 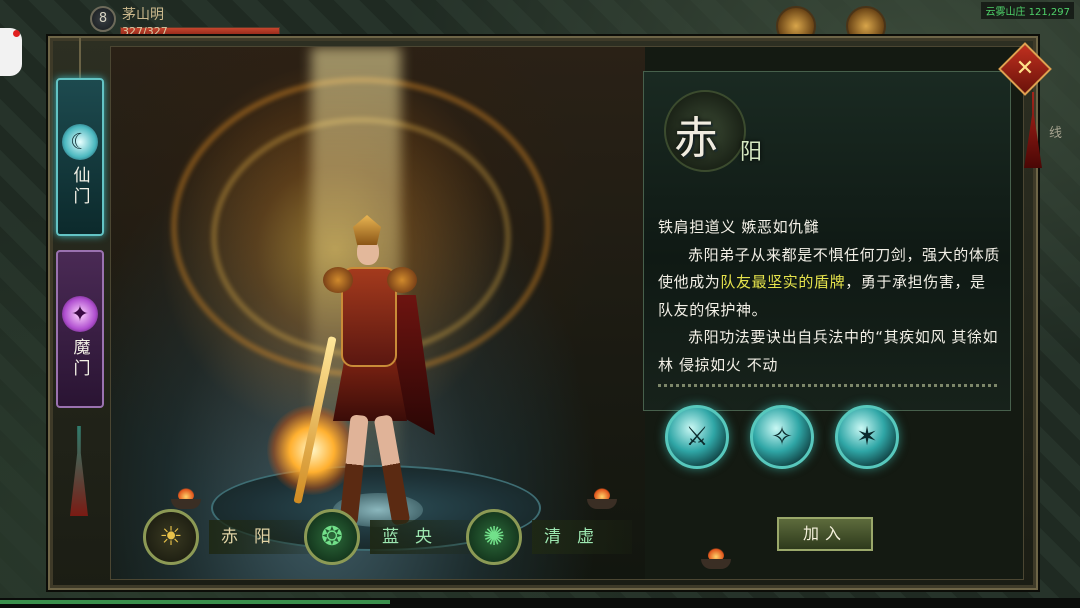 What do you see at coordinates (11, 52) in the screenshot?
I see `app-badge-icon` at bounding box center [11, 52].